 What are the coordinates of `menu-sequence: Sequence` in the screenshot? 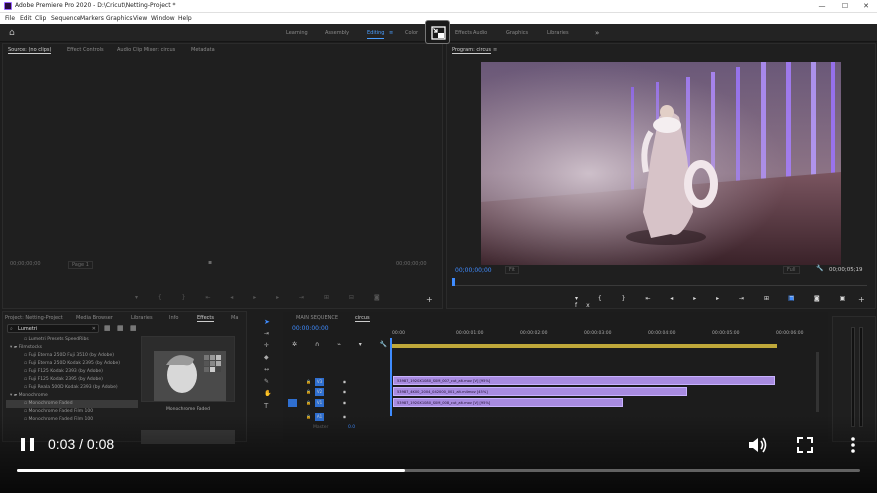 It's located at (66, 18).